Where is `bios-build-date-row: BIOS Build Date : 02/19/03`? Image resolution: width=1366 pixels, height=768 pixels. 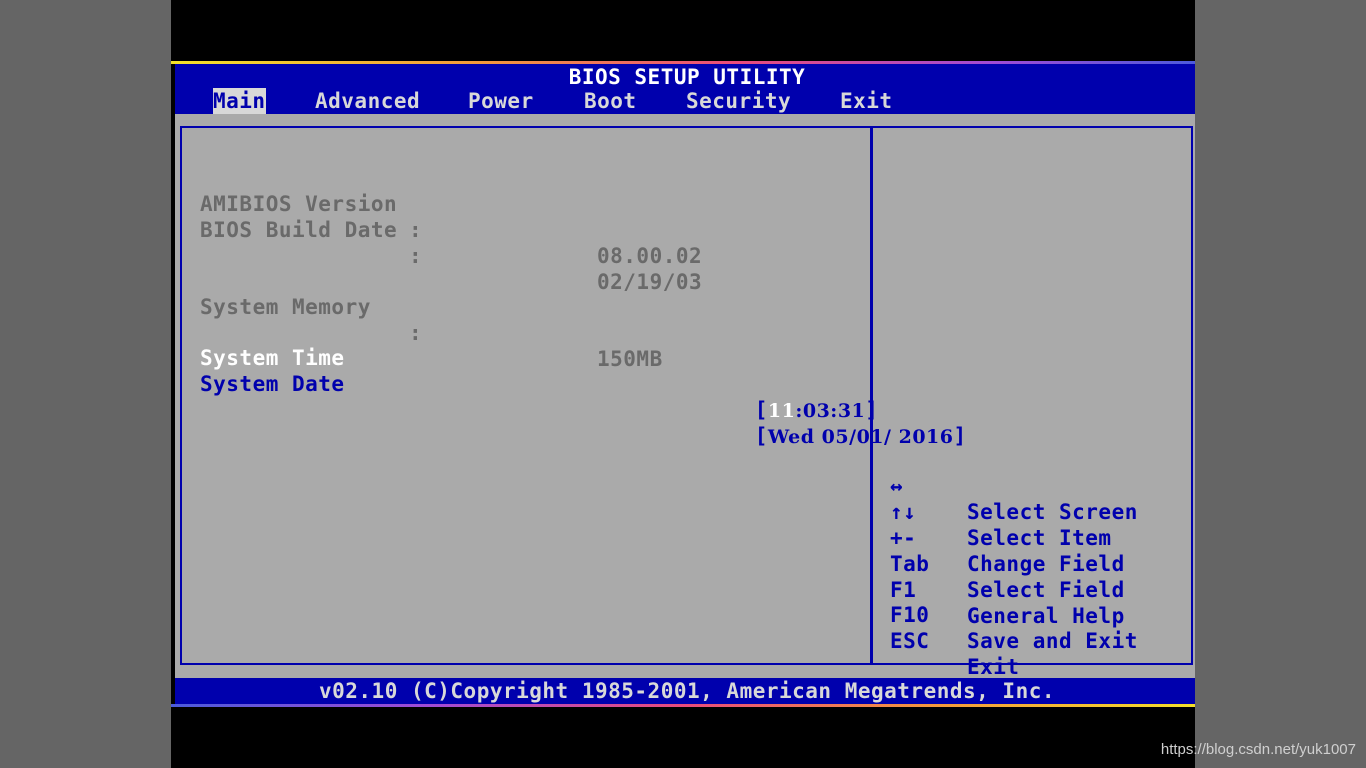 bios-build-date-row: BIOS Build Date : 02/19/03 is located at coordinates (442, 242).